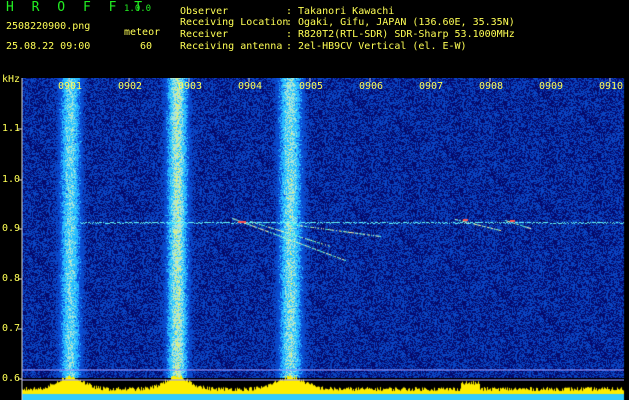 The image size is (629, 400). What do you see at coordinates (491, 86) in the screenshot?
I see `x-tick-label: 0908` at bounding box center [491, 86].